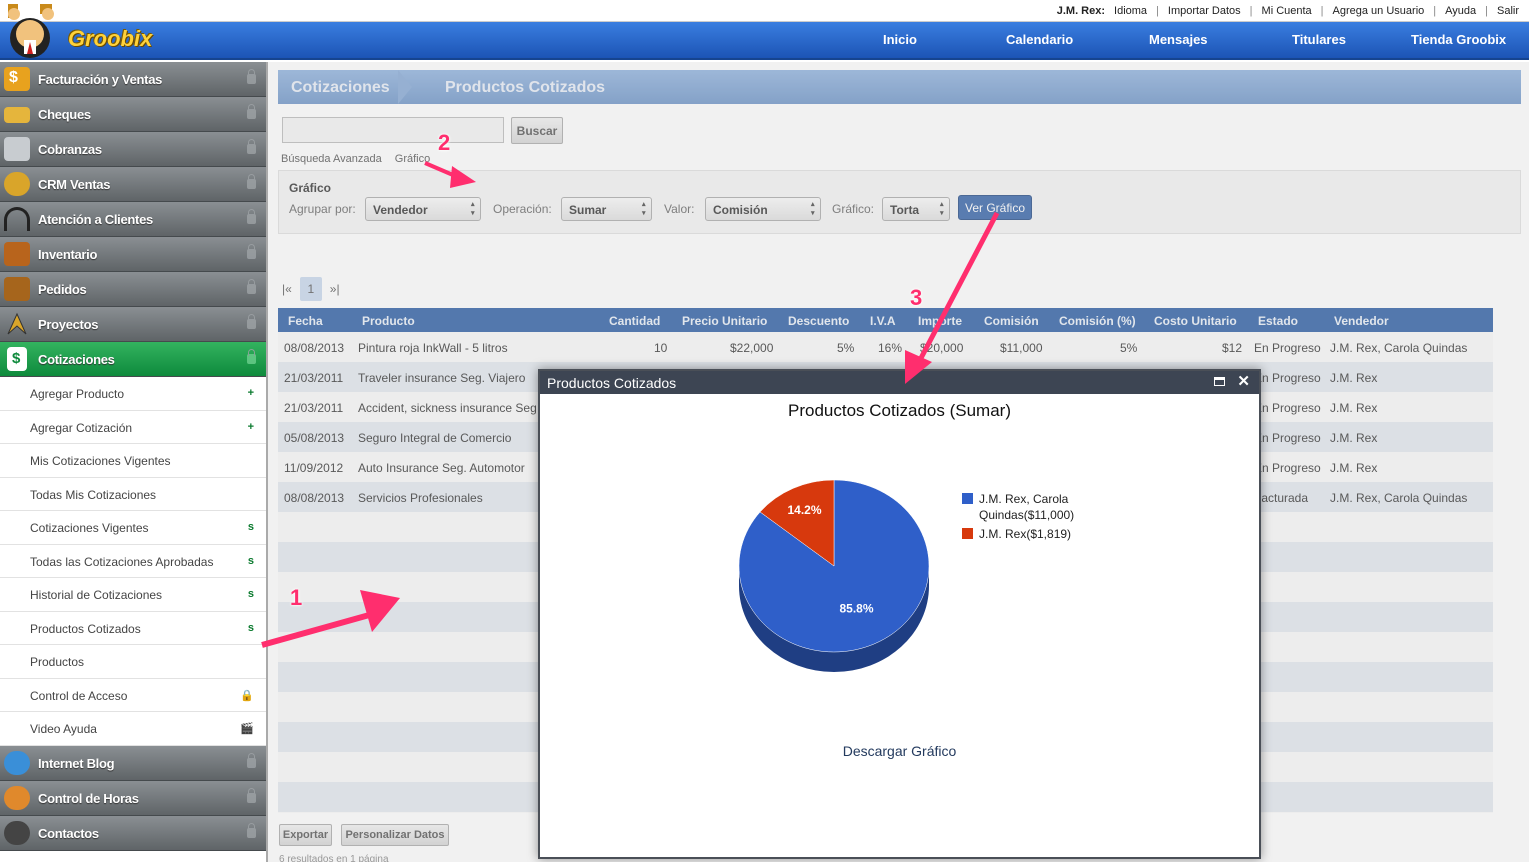 The width and height of the screenshot is (1529, 862). I want to click on mascot-icon, so click(31, 31).